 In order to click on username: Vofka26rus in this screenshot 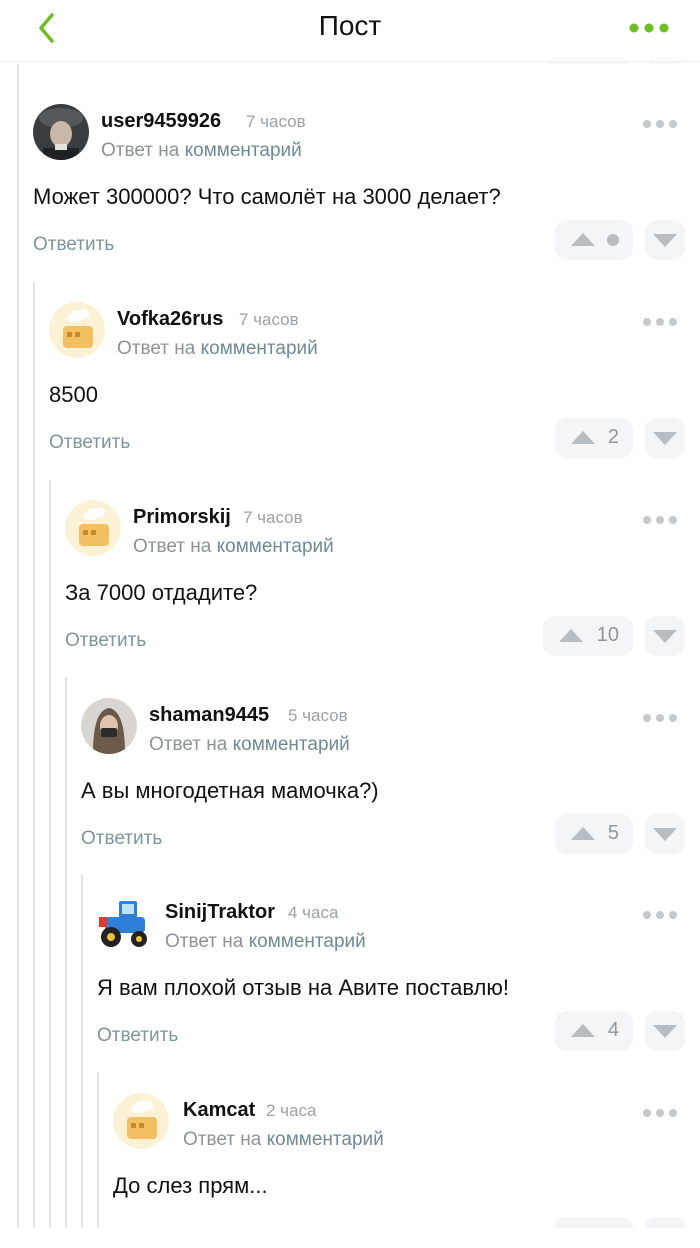, I will do `click(170, 319)`.